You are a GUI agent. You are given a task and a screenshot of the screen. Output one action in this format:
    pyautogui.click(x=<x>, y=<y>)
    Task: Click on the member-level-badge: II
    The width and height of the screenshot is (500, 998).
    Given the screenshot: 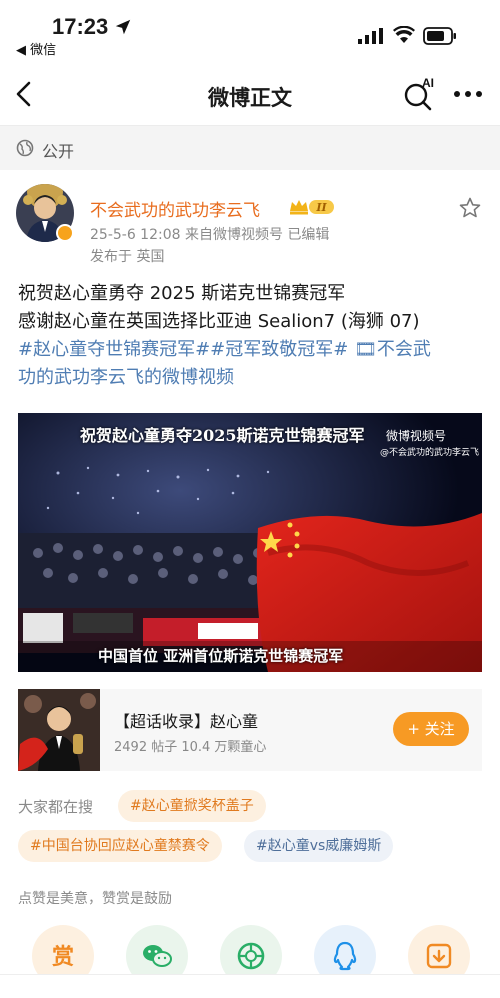 What is the action you would take?
    pyautogui.click(x=312, y=207)
    